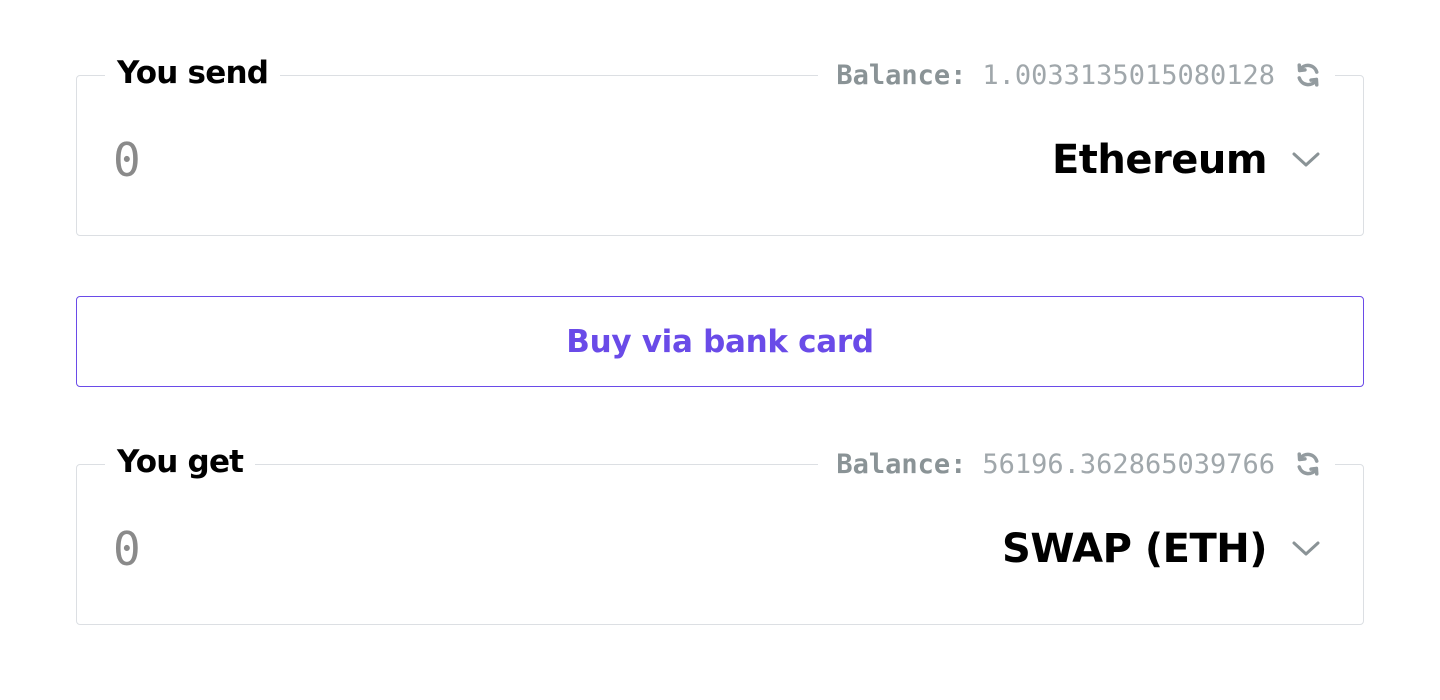 The width and height of the screenshot is (1440, 700). Describe the element at coordinates (180, 462) in the screenshot. I see `get-panel-label: You get` at that location.